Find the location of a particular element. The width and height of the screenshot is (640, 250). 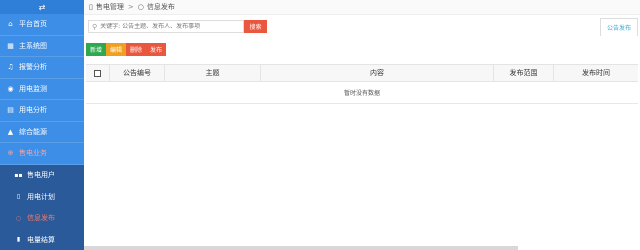

sidebar-item-monitor: ◉ 用电监测 is located at coordinates (42, 89).